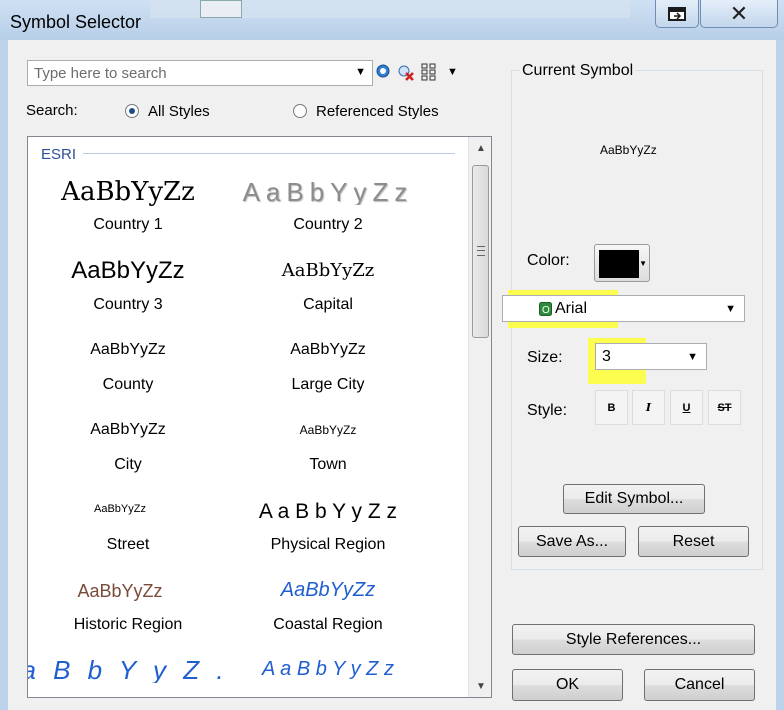 The height and width of the screenshot is (710, 784). Describe the element at coordinates (377, 111) in the screenshot. I see `radio-referenced-styles-label: Referenced Styles` at that location.